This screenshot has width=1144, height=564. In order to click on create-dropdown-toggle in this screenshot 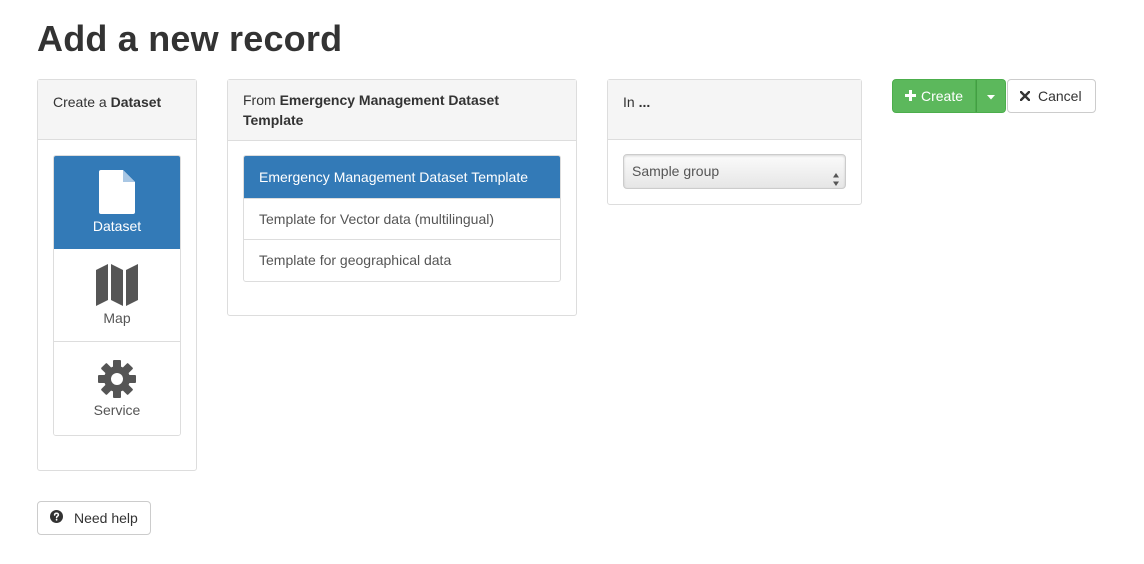, I will do `click(991, 96)`.